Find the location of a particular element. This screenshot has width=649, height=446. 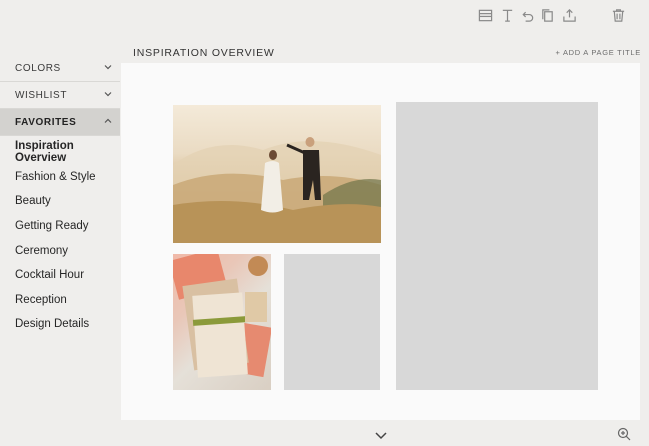

copy-icon is located at coordinates (547, 15).